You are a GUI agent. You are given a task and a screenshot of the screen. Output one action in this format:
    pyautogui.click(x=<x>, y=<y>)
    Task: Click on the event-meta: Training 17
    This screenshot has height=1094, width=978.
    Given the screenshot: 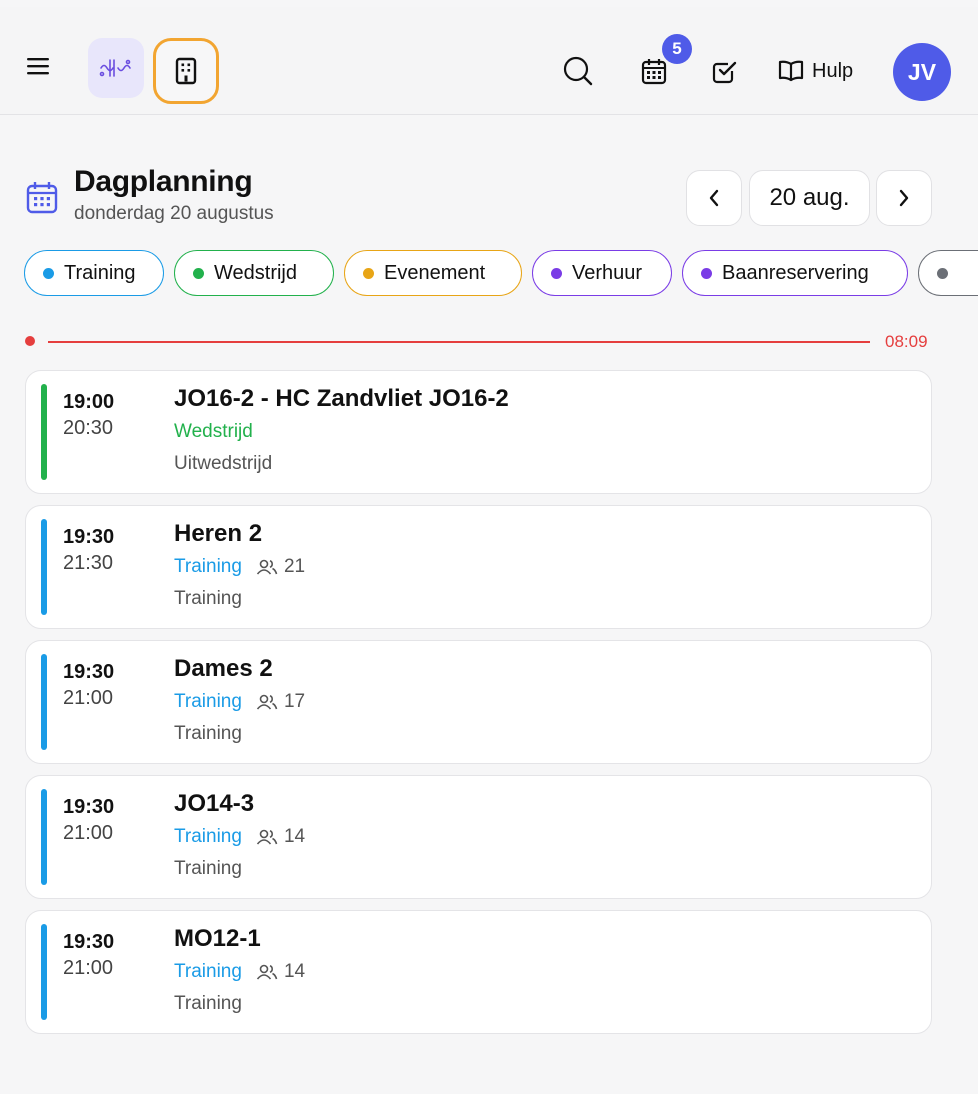 What is the action you would take?
    pyautogui.click(x=239, y=702)
    